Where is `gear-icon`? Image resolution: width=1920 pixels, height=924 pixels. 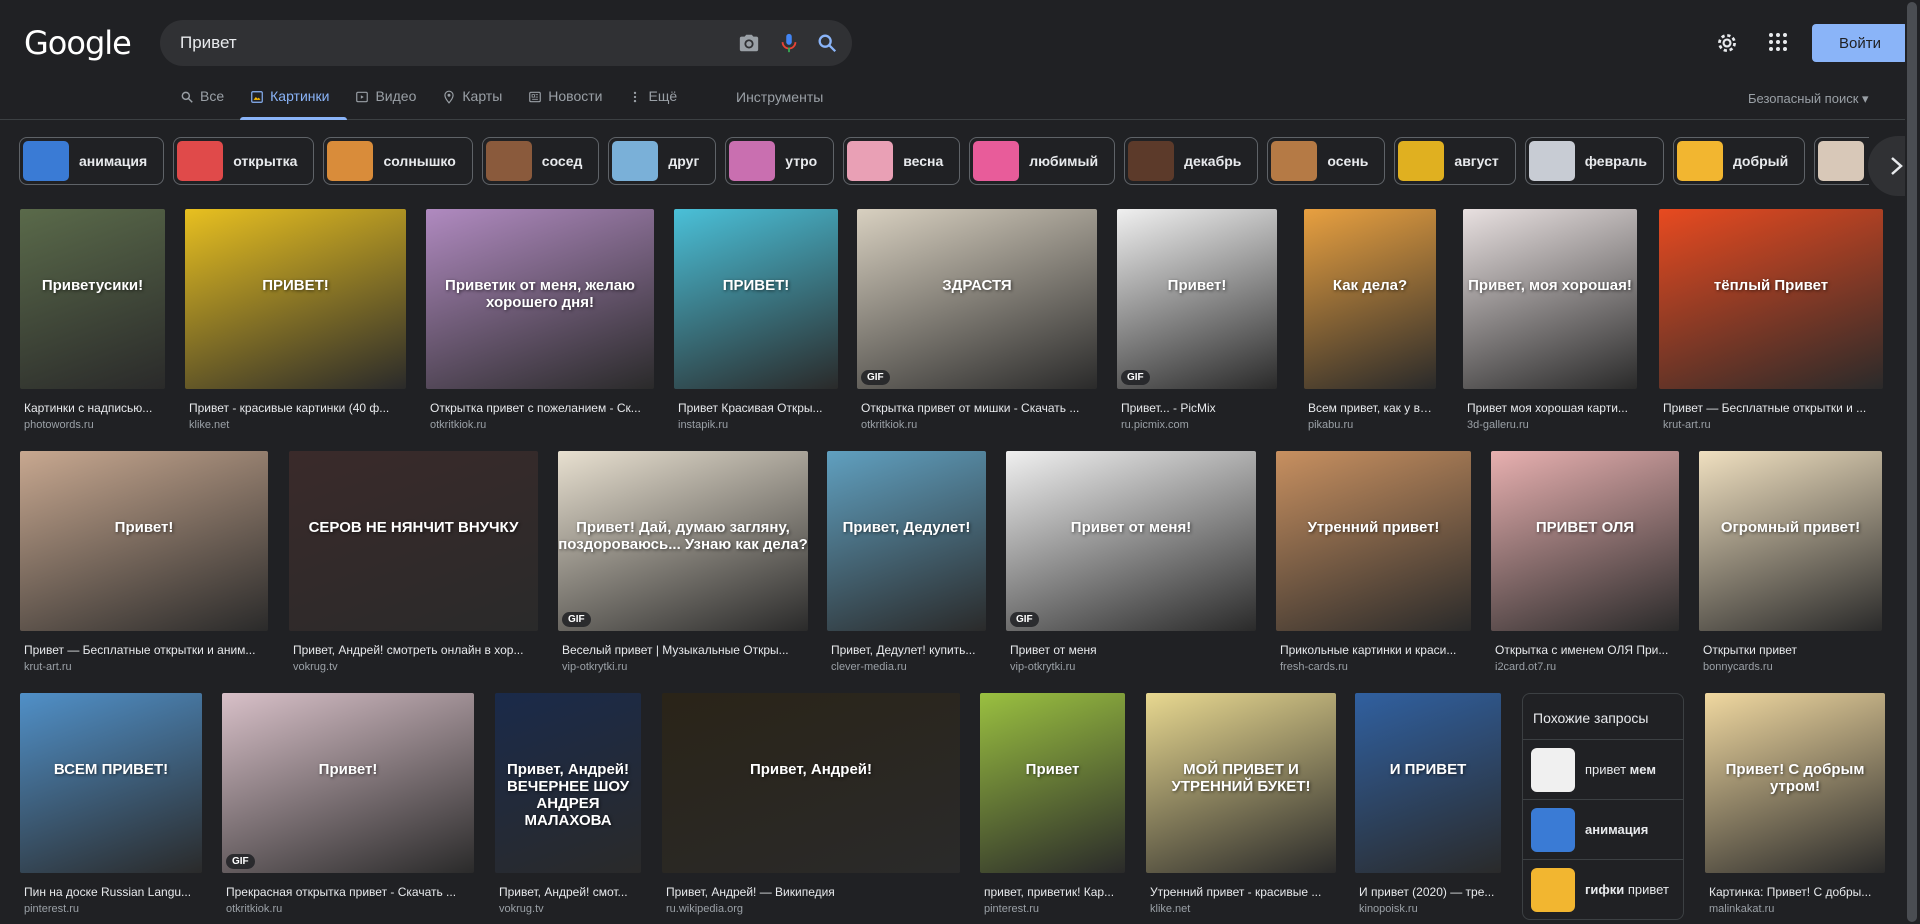
gear-icon is located at coordinates (1727, 43).